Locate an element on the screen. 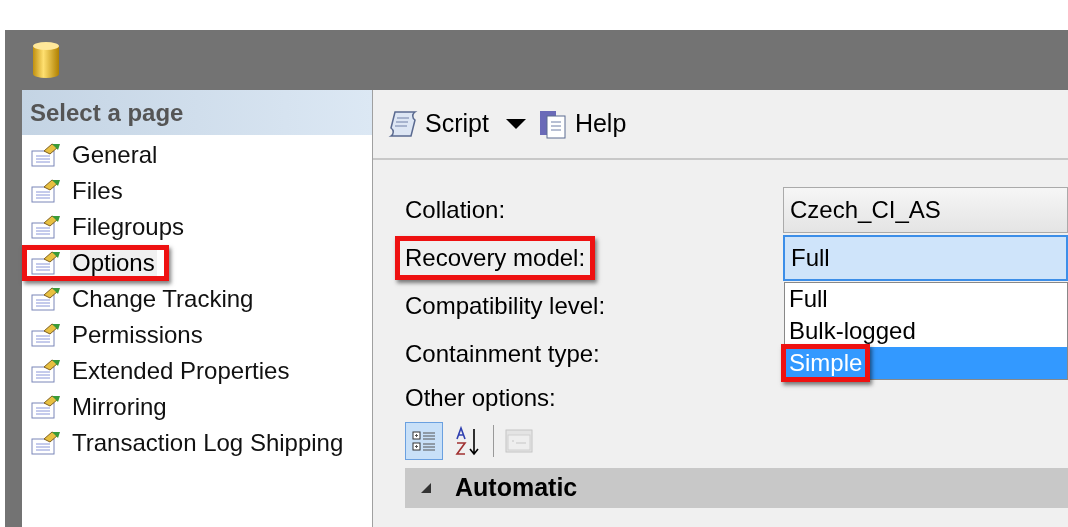  property-pages-icon is located at coordinates (519, 441).